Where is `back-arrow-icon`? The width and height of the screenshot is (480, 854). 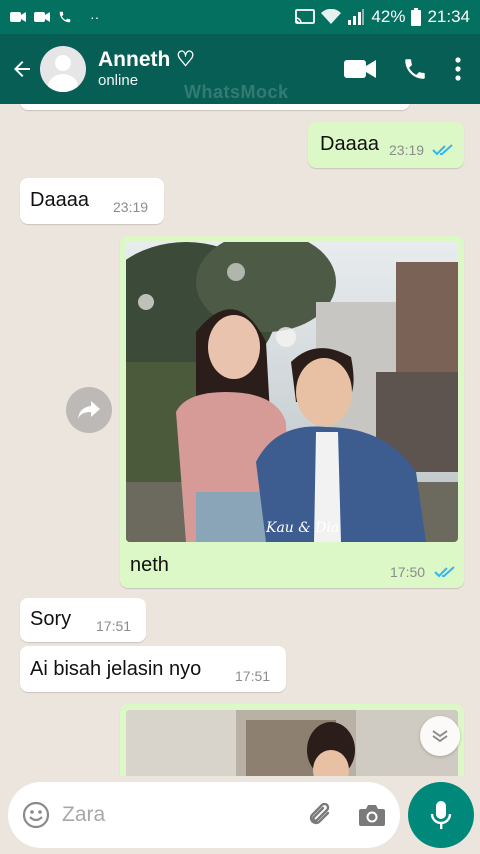 back-arrow-icon is located at coordinates (22, 69).